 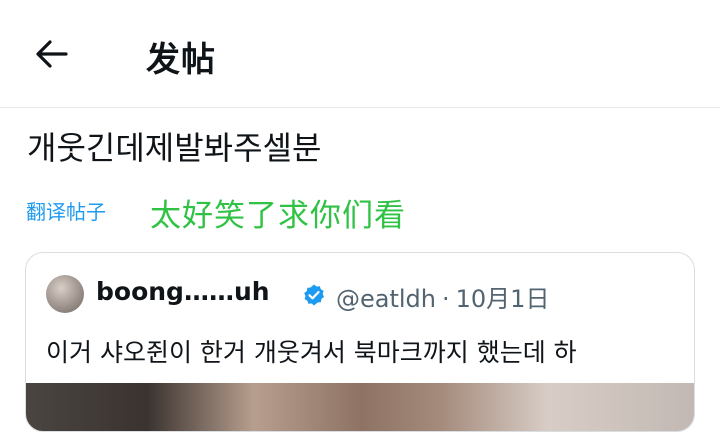 I want to click on quoted-text: 이거 샤오쥔이 한거 개웃겨서 북마크까지 했는데 하, so click(x=311, y=352).